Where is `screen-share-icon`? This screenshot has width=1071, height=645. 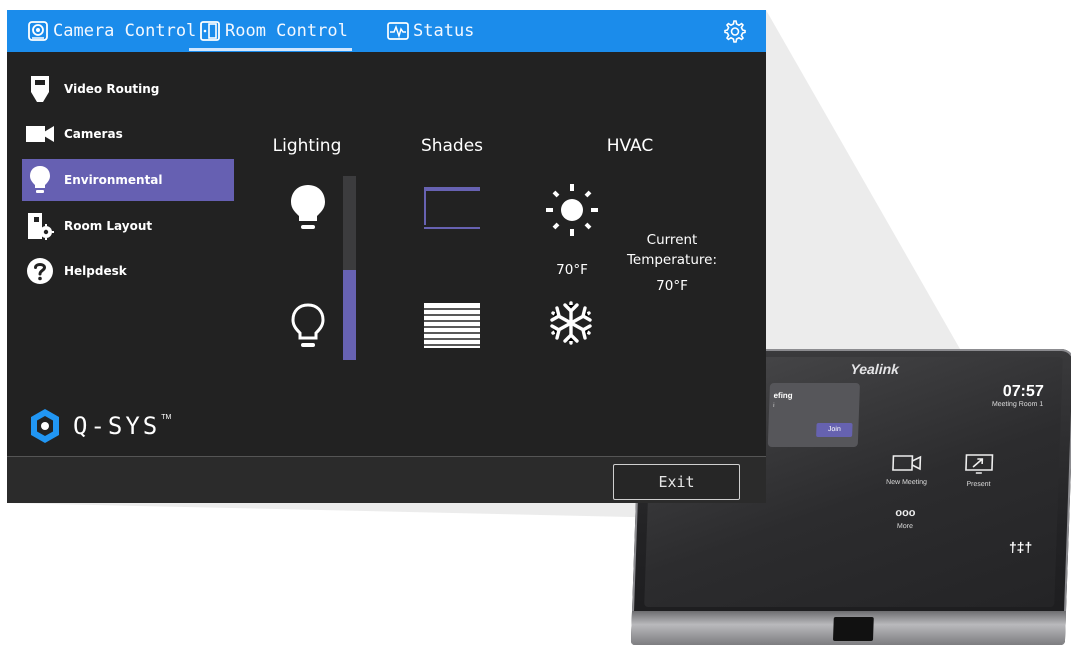
screen-share-icon is located at coordinates (979, 464).